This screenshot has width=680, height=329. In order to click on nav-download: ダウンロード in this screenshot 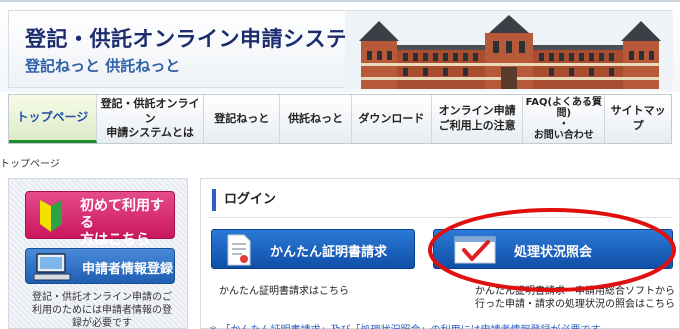, I will do `click(392, 119)`.